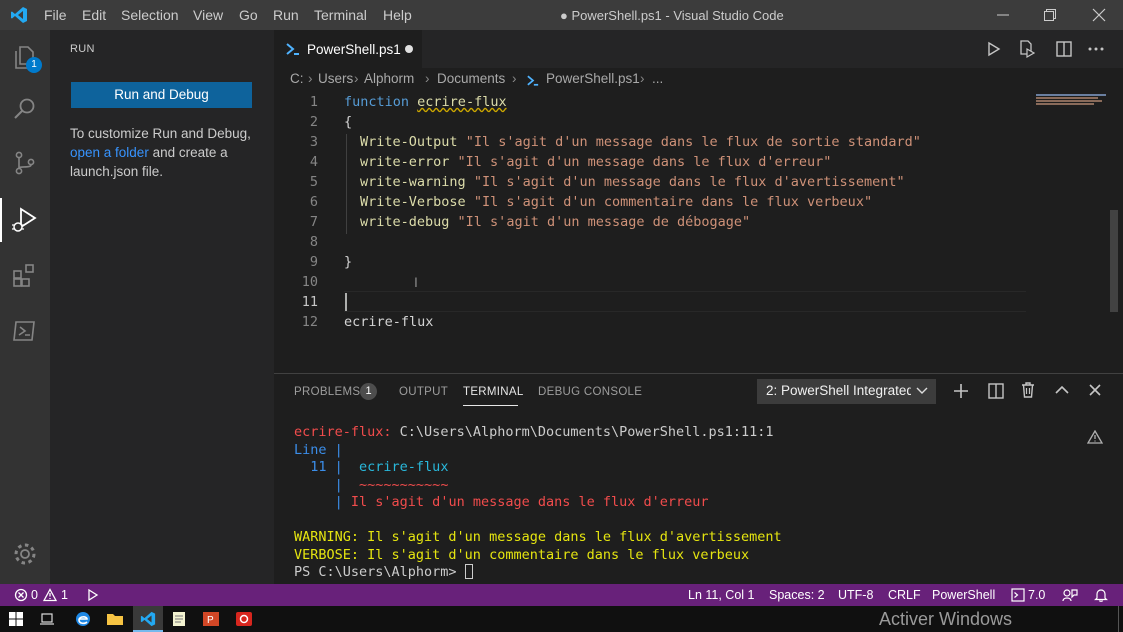 The image size is (1123, 632). What do you see at coordinates (211, 619) in the screenshot?
I see `powerpoint-icon: P` at bounding box center [211, 619].